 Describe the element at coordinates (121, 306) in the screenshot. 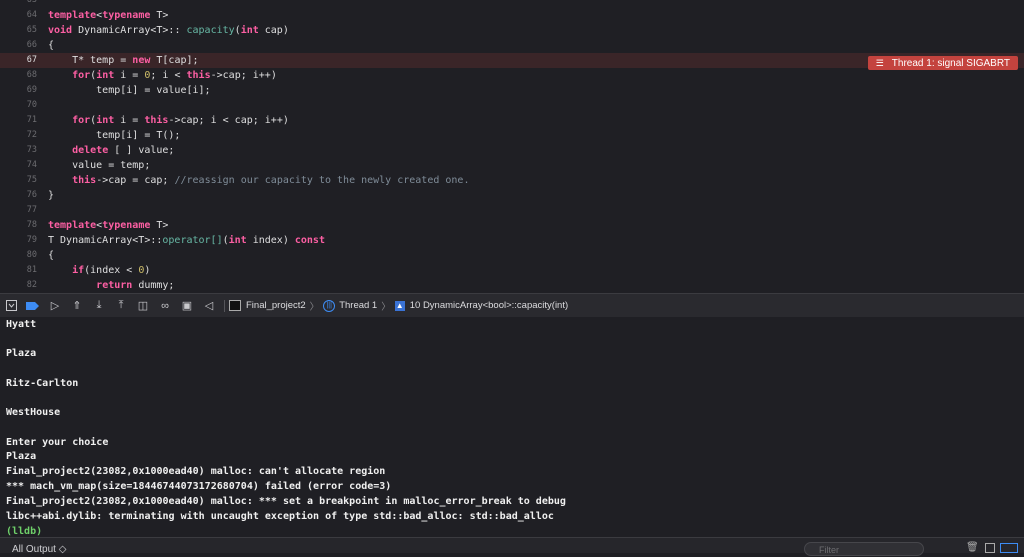

I see `step-out-icon: ⤒` at that location.